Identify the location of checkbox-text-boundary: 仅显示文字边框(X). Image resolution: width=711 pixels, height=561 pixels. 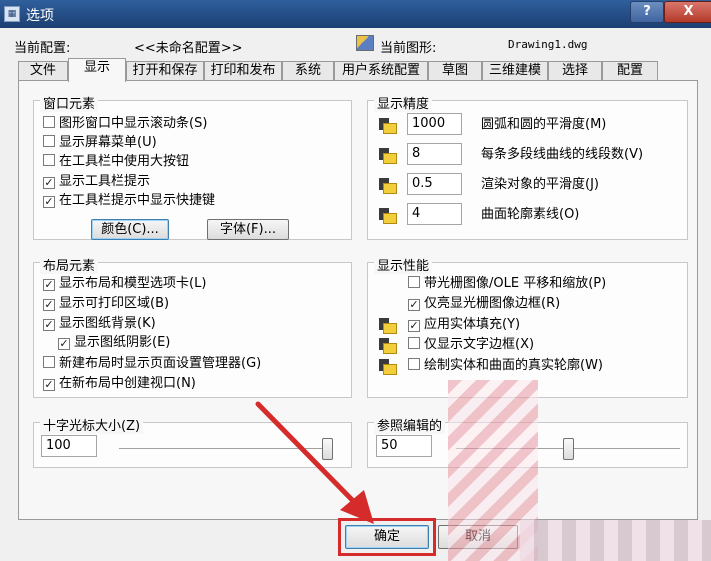
(471, 345).